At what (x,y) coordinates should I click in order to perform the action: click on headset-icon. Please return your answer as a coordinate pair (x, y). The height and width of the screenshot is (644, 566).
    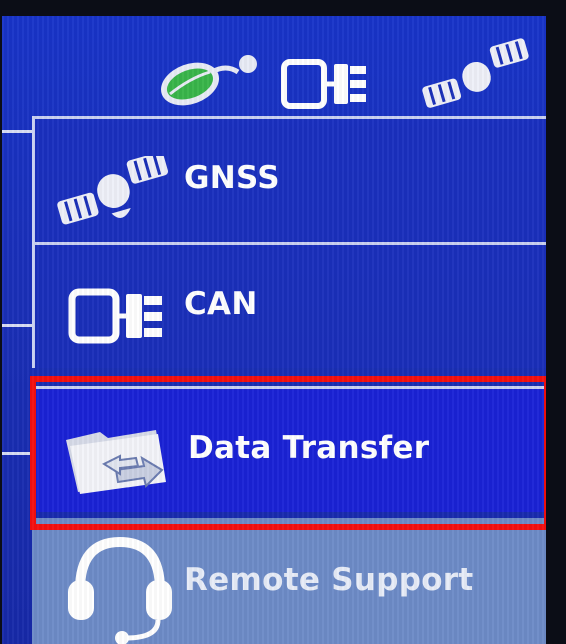
    Looking at the image, I should click on (120, 590).